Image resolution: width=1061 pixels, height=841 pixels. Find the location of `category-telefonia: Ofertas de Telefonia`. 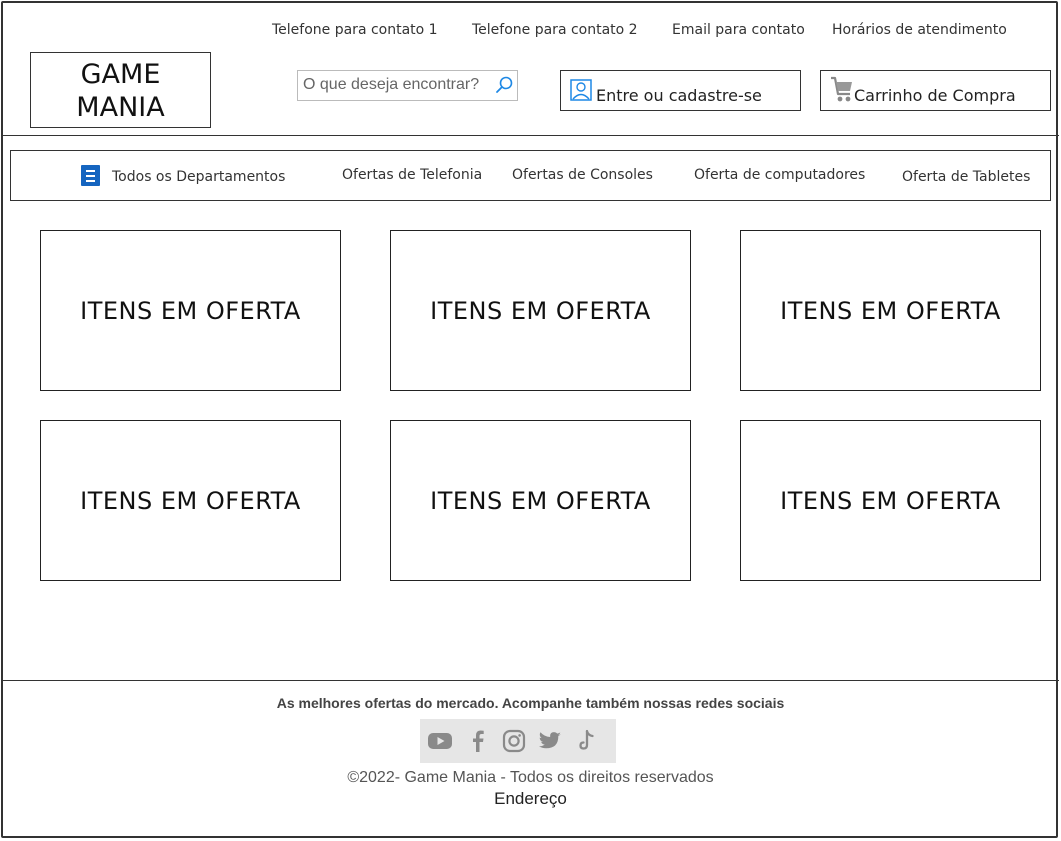

category-telefonia: Ofertas de Telefonia is located at coordinates (412, 175).